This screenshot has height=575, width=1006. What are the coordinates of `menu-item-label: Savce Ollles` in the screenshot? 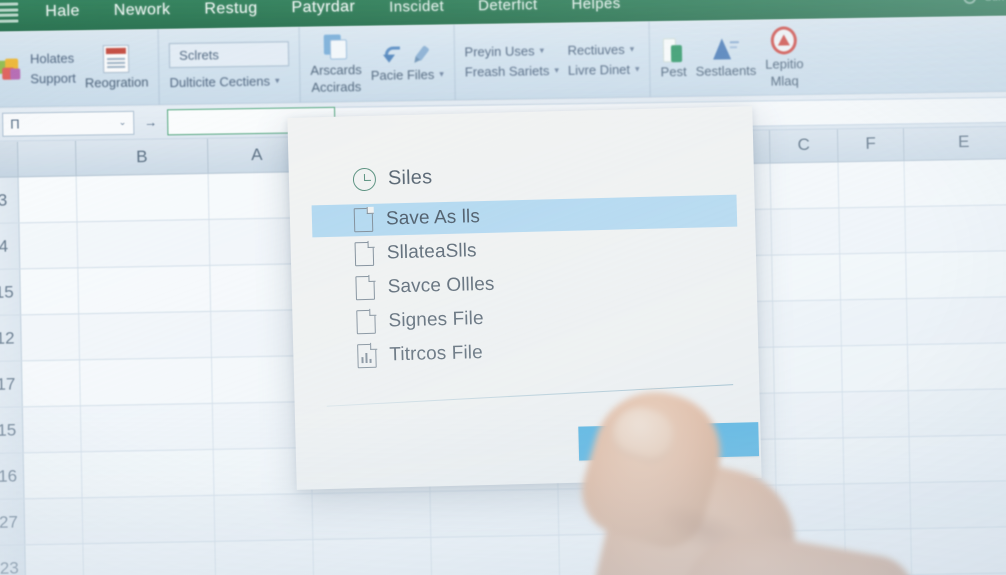 It's located at (441, 285).